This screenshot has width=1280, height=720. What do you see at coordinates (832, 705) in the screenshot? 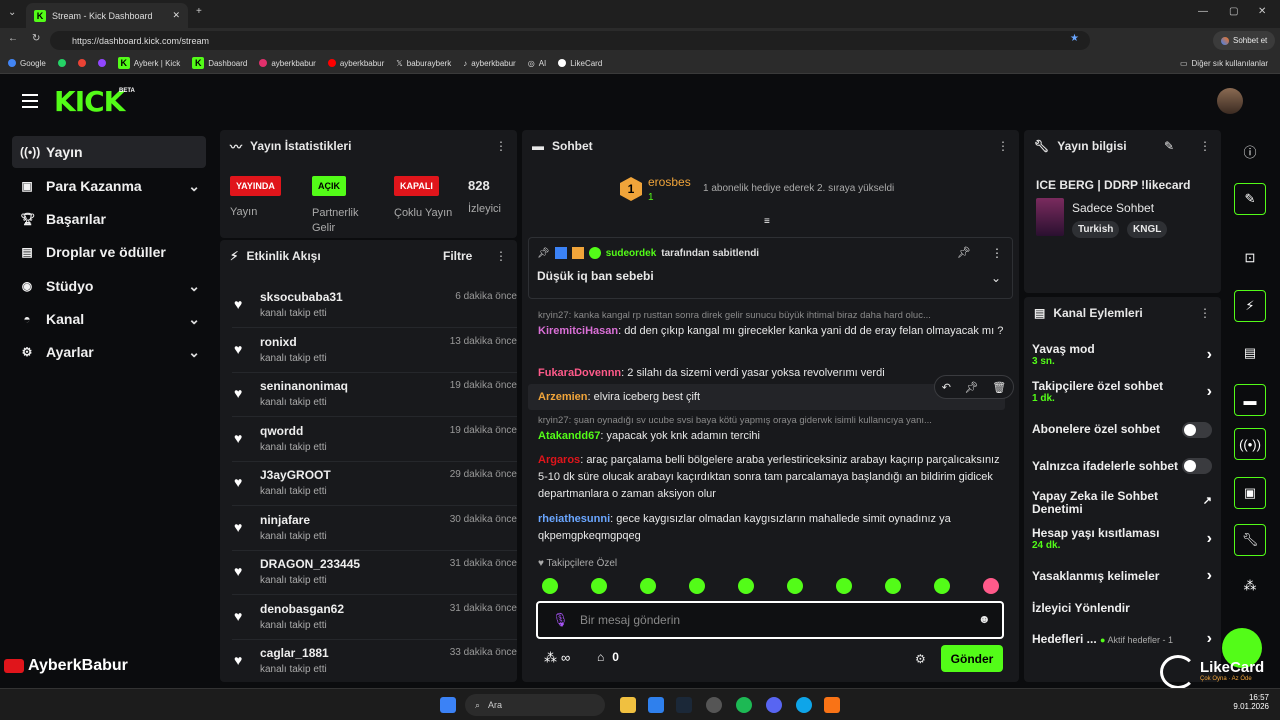
I see `app-icon` at bounding box center [832, 705].